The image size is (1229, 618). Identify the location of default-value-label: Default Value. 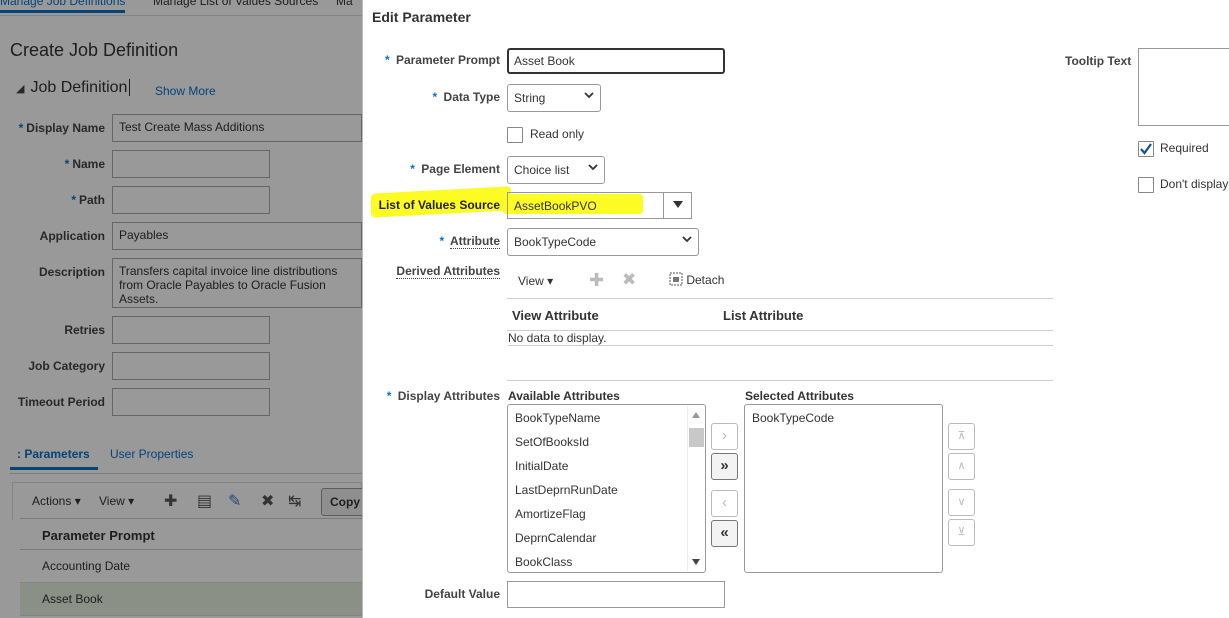
(462, 594).